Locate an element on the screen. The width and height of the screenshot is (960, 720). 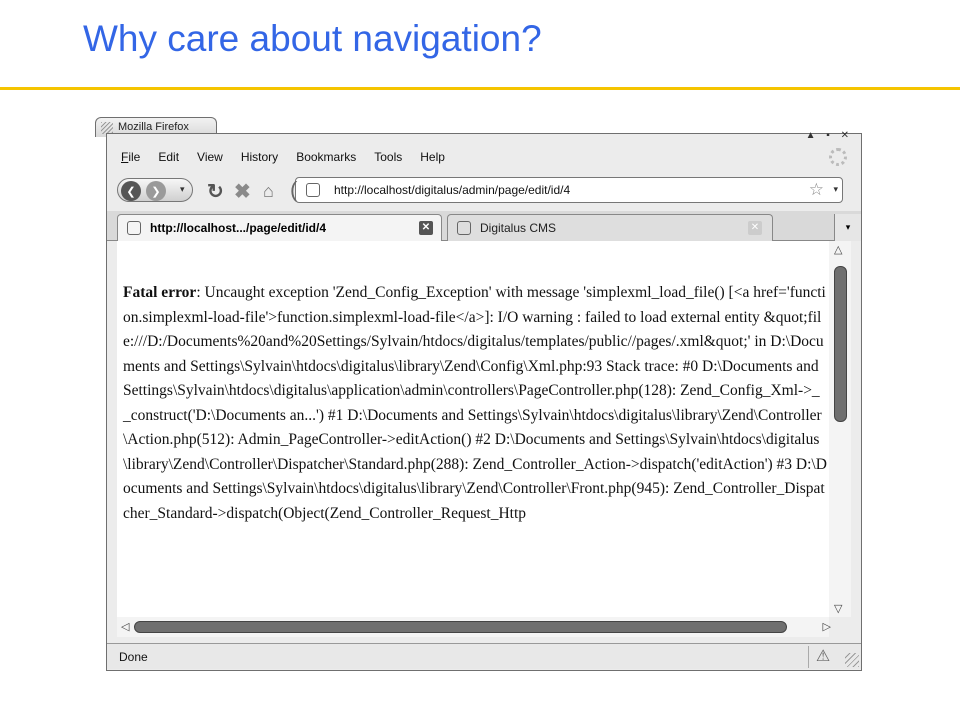
site-identity-icon is located at coordinates (313, 190).